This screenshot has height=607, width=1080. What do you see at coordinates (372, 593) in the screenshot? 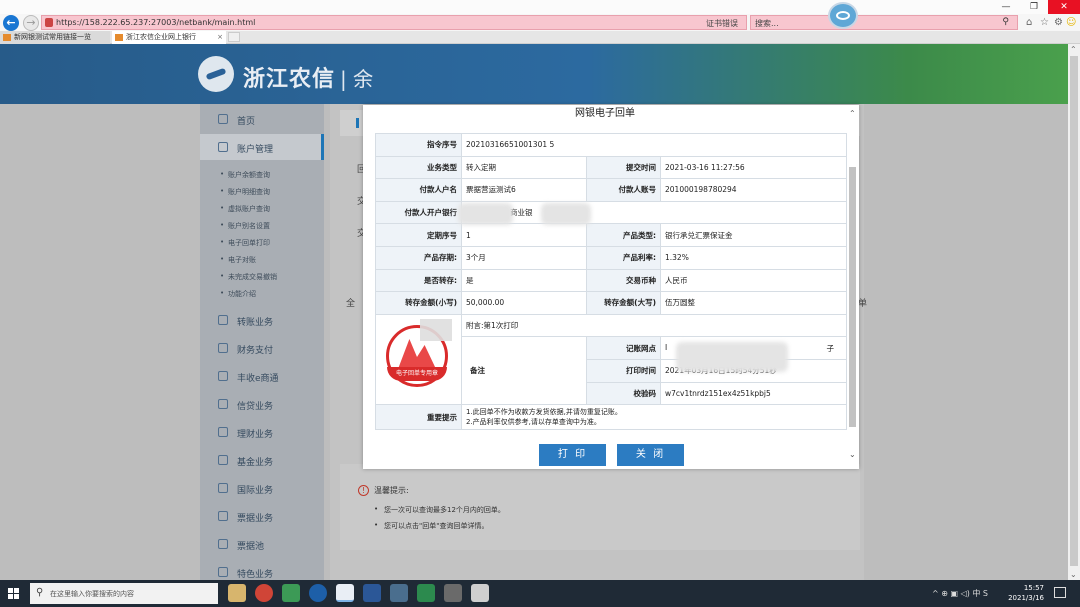
I see `word-icon` at bounding box center [372, 593].